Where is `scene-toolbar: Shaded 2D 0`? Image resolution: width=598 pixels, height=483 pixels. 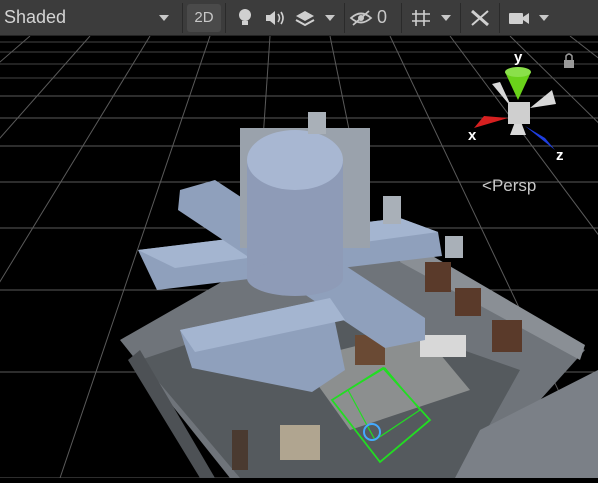 scene-toolbar: Shaded 2D 0 is located at coordinates (299, 18).